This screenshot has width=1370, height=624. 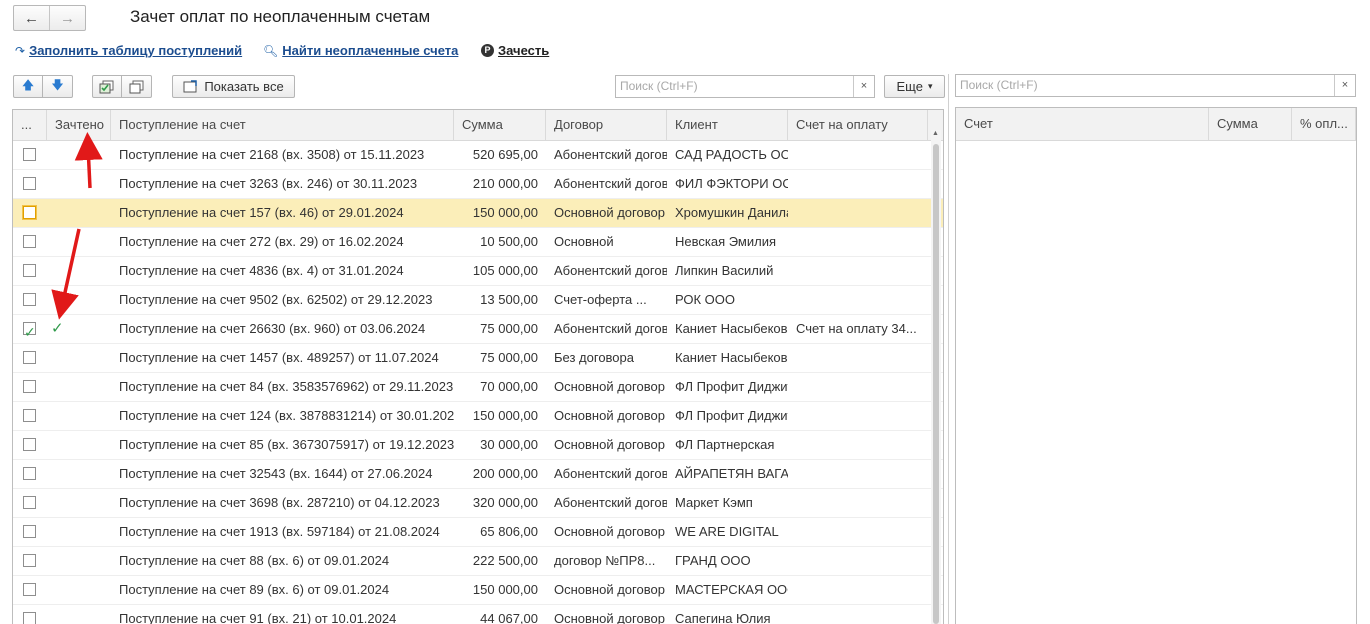 I want to click on move-down-button: 🡇, so click(x=58, y=86).